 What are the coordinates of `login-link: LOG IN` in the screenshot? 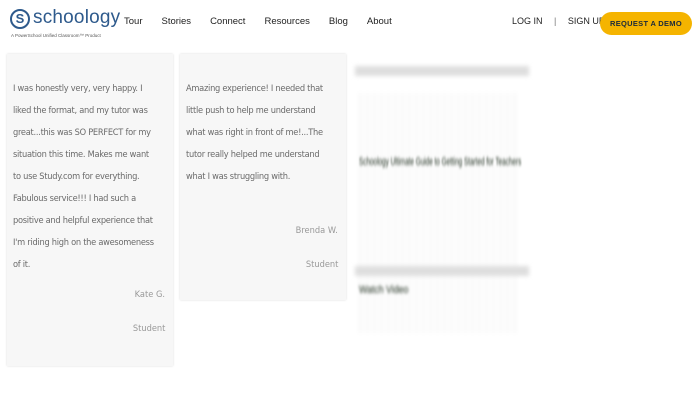 It's located at (527, 21).